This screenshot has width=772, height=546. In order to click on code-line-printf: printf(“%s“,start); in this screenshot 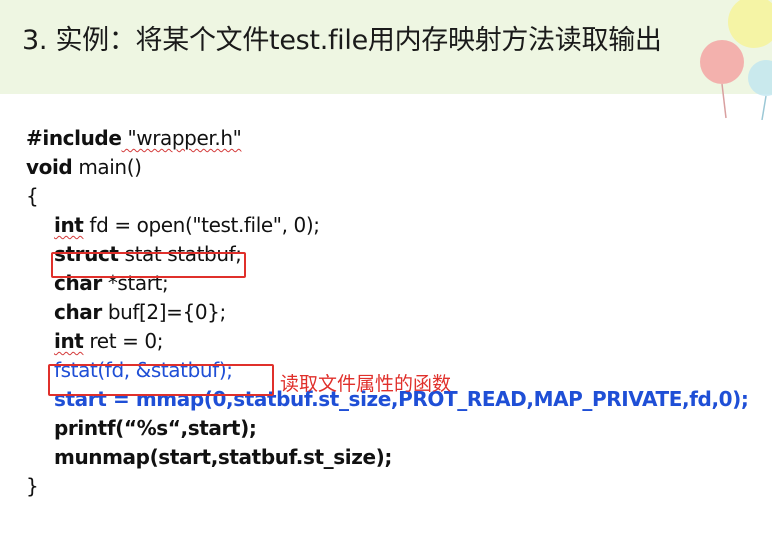, I will do `click(155, 428)`.